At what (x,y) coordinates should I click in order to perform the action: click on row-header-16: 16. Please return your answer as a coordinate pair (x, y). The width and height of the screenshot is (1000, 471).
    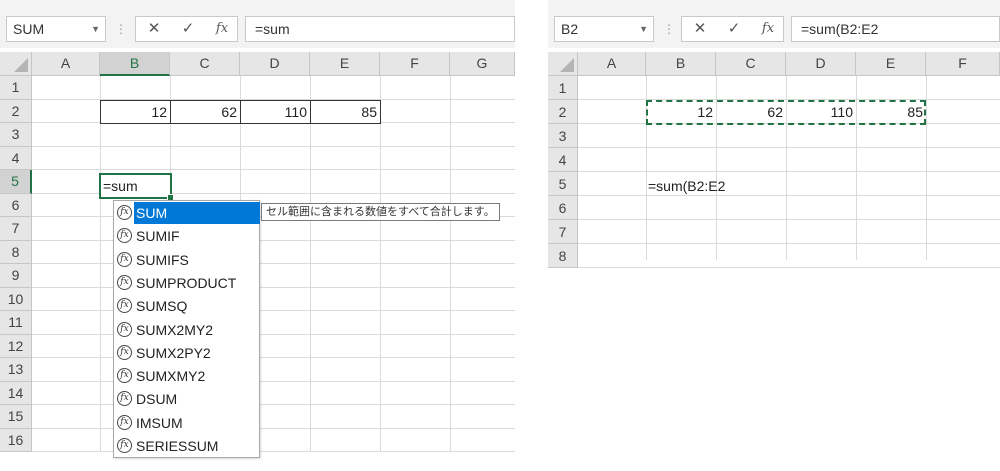
    Looking at the image, I should click on (16, 440).